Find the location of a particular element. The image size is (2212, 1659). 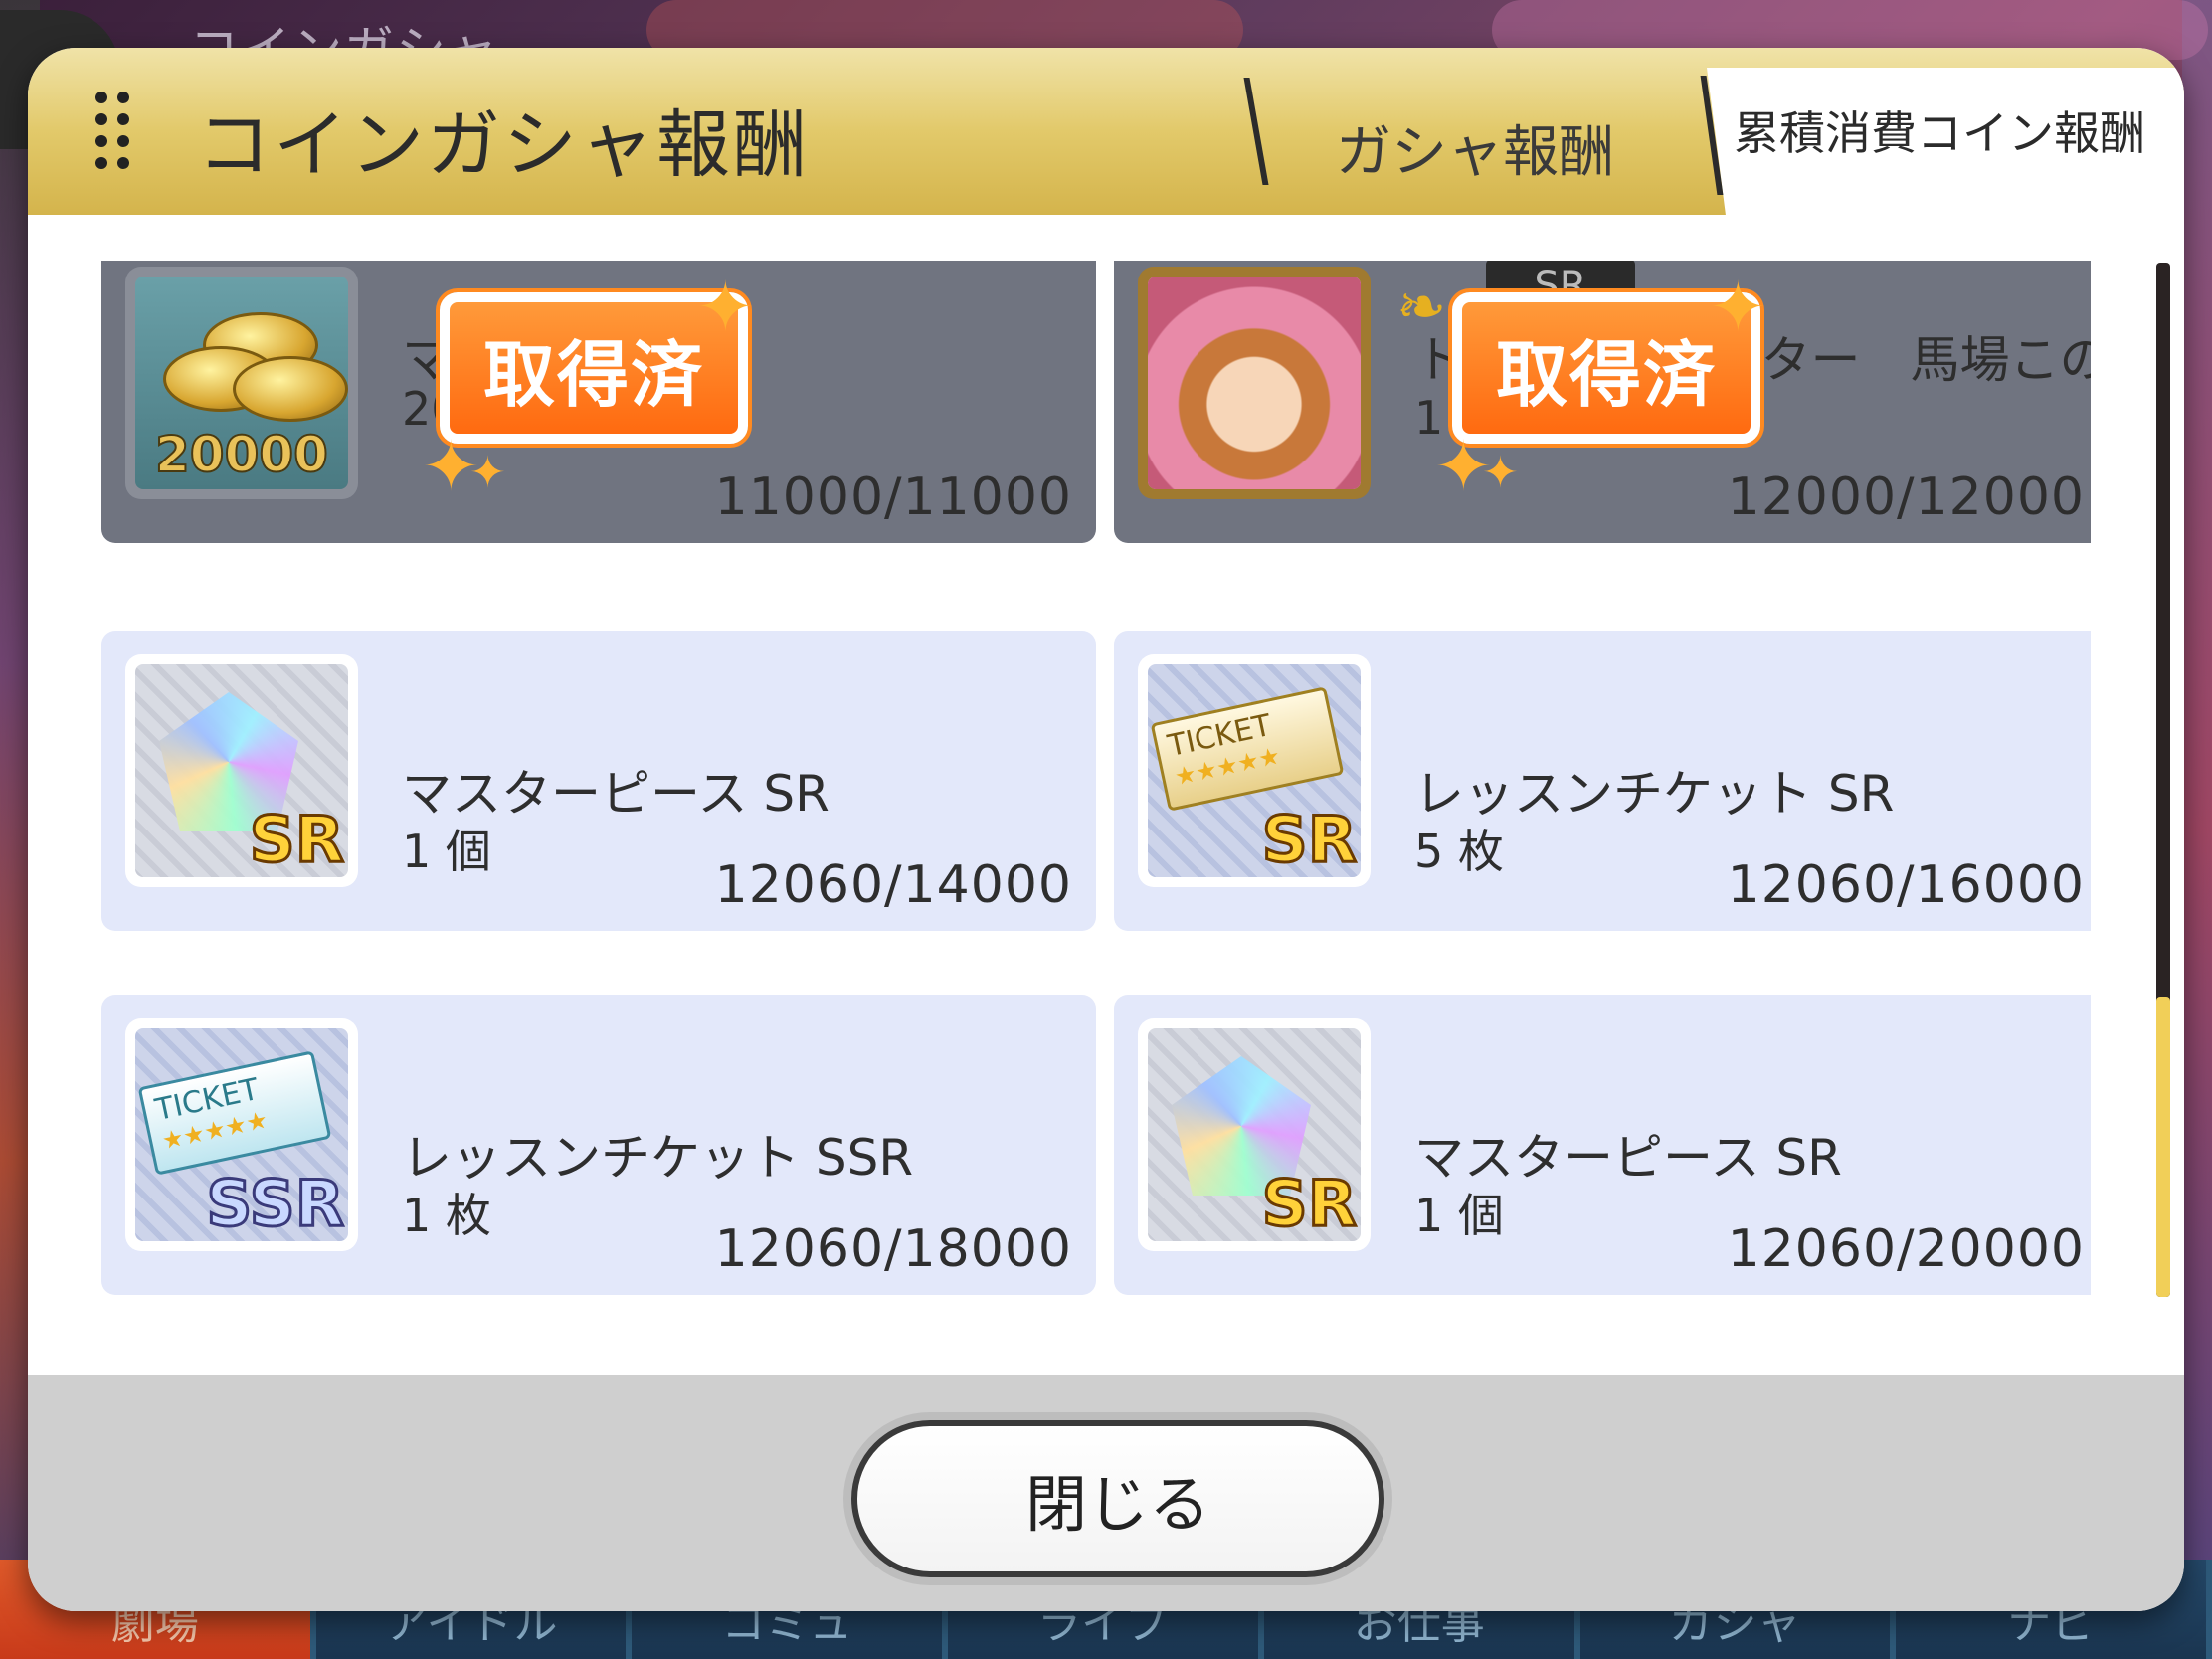

tab-cumulative-coin-reward-label: 累積消費コイン報酬 is located at coordinates (1939, 130).